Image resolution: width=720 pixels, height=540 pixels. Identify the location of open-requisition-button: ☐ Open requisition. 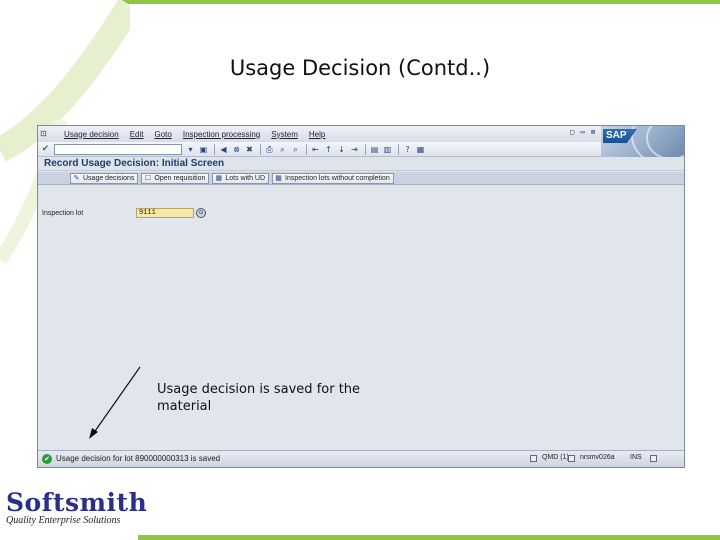
(175, 178).